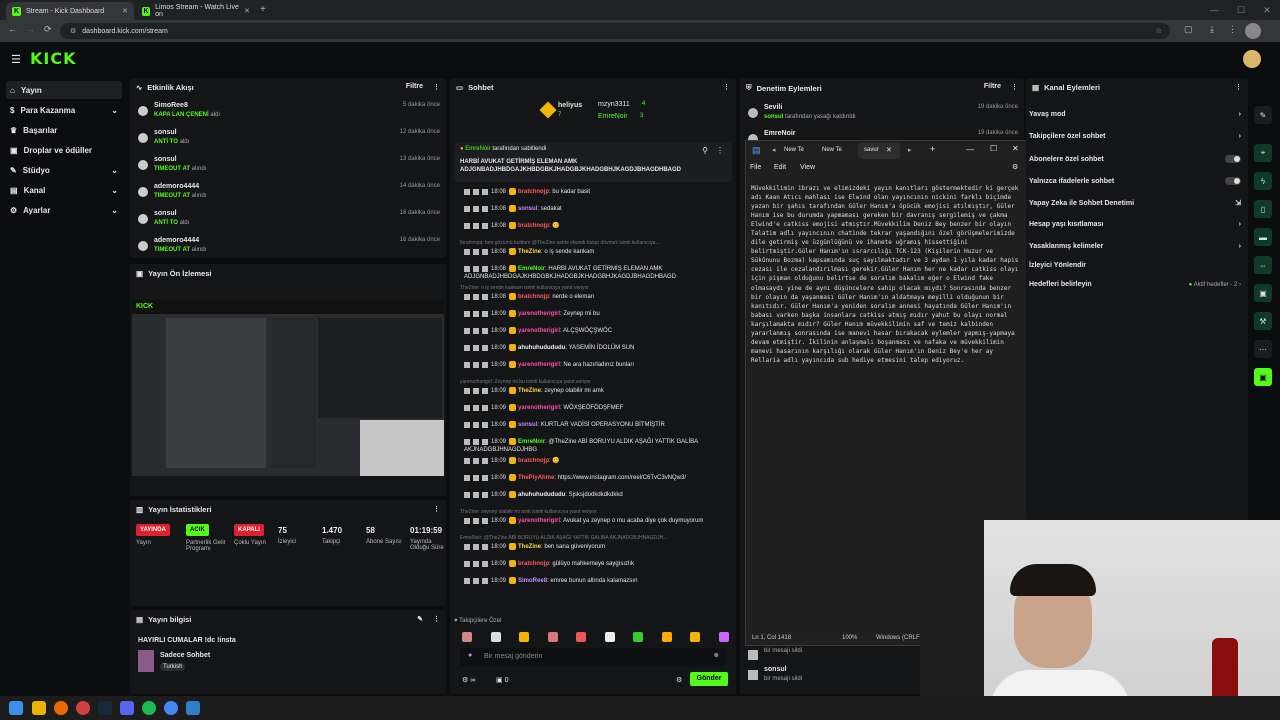 This screenshot has width=1280, height=720. What do you see at coordinates (149, 708) in the screenshot?
I see `spotify-icon` at bounding box center [149, 708].